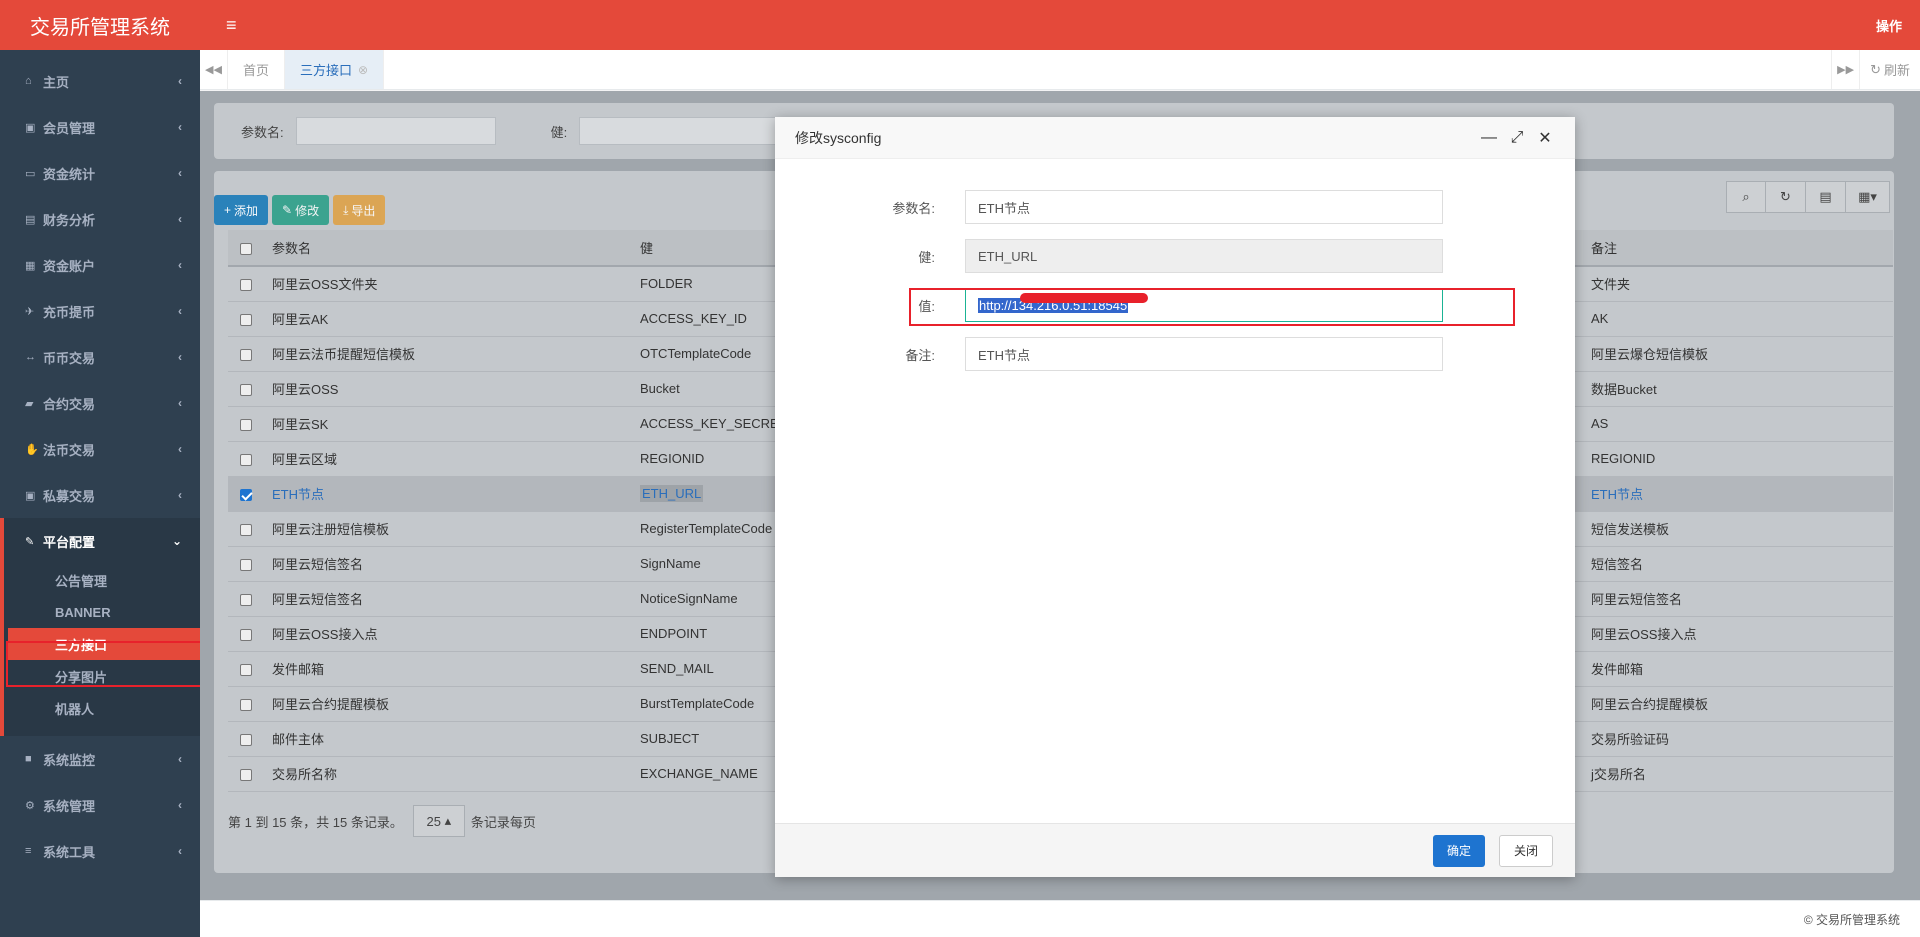  What do you see at coordinates (100, 495) in the screenshot?
I see `sidebar-item: ▣ 私募交易 ‹` at bounding box center [100, 495].